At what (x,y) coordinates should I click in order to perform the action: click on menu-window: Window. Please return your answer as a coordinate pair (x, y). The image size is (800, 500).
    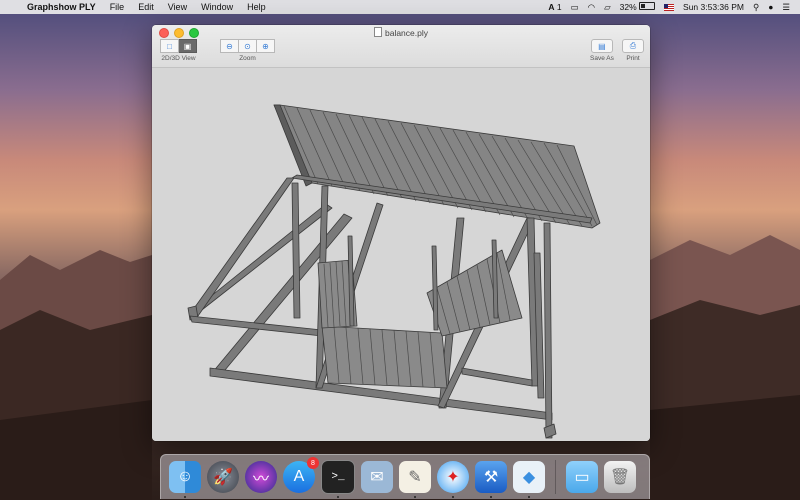
    Looking at the image, I should click on (217, 7).